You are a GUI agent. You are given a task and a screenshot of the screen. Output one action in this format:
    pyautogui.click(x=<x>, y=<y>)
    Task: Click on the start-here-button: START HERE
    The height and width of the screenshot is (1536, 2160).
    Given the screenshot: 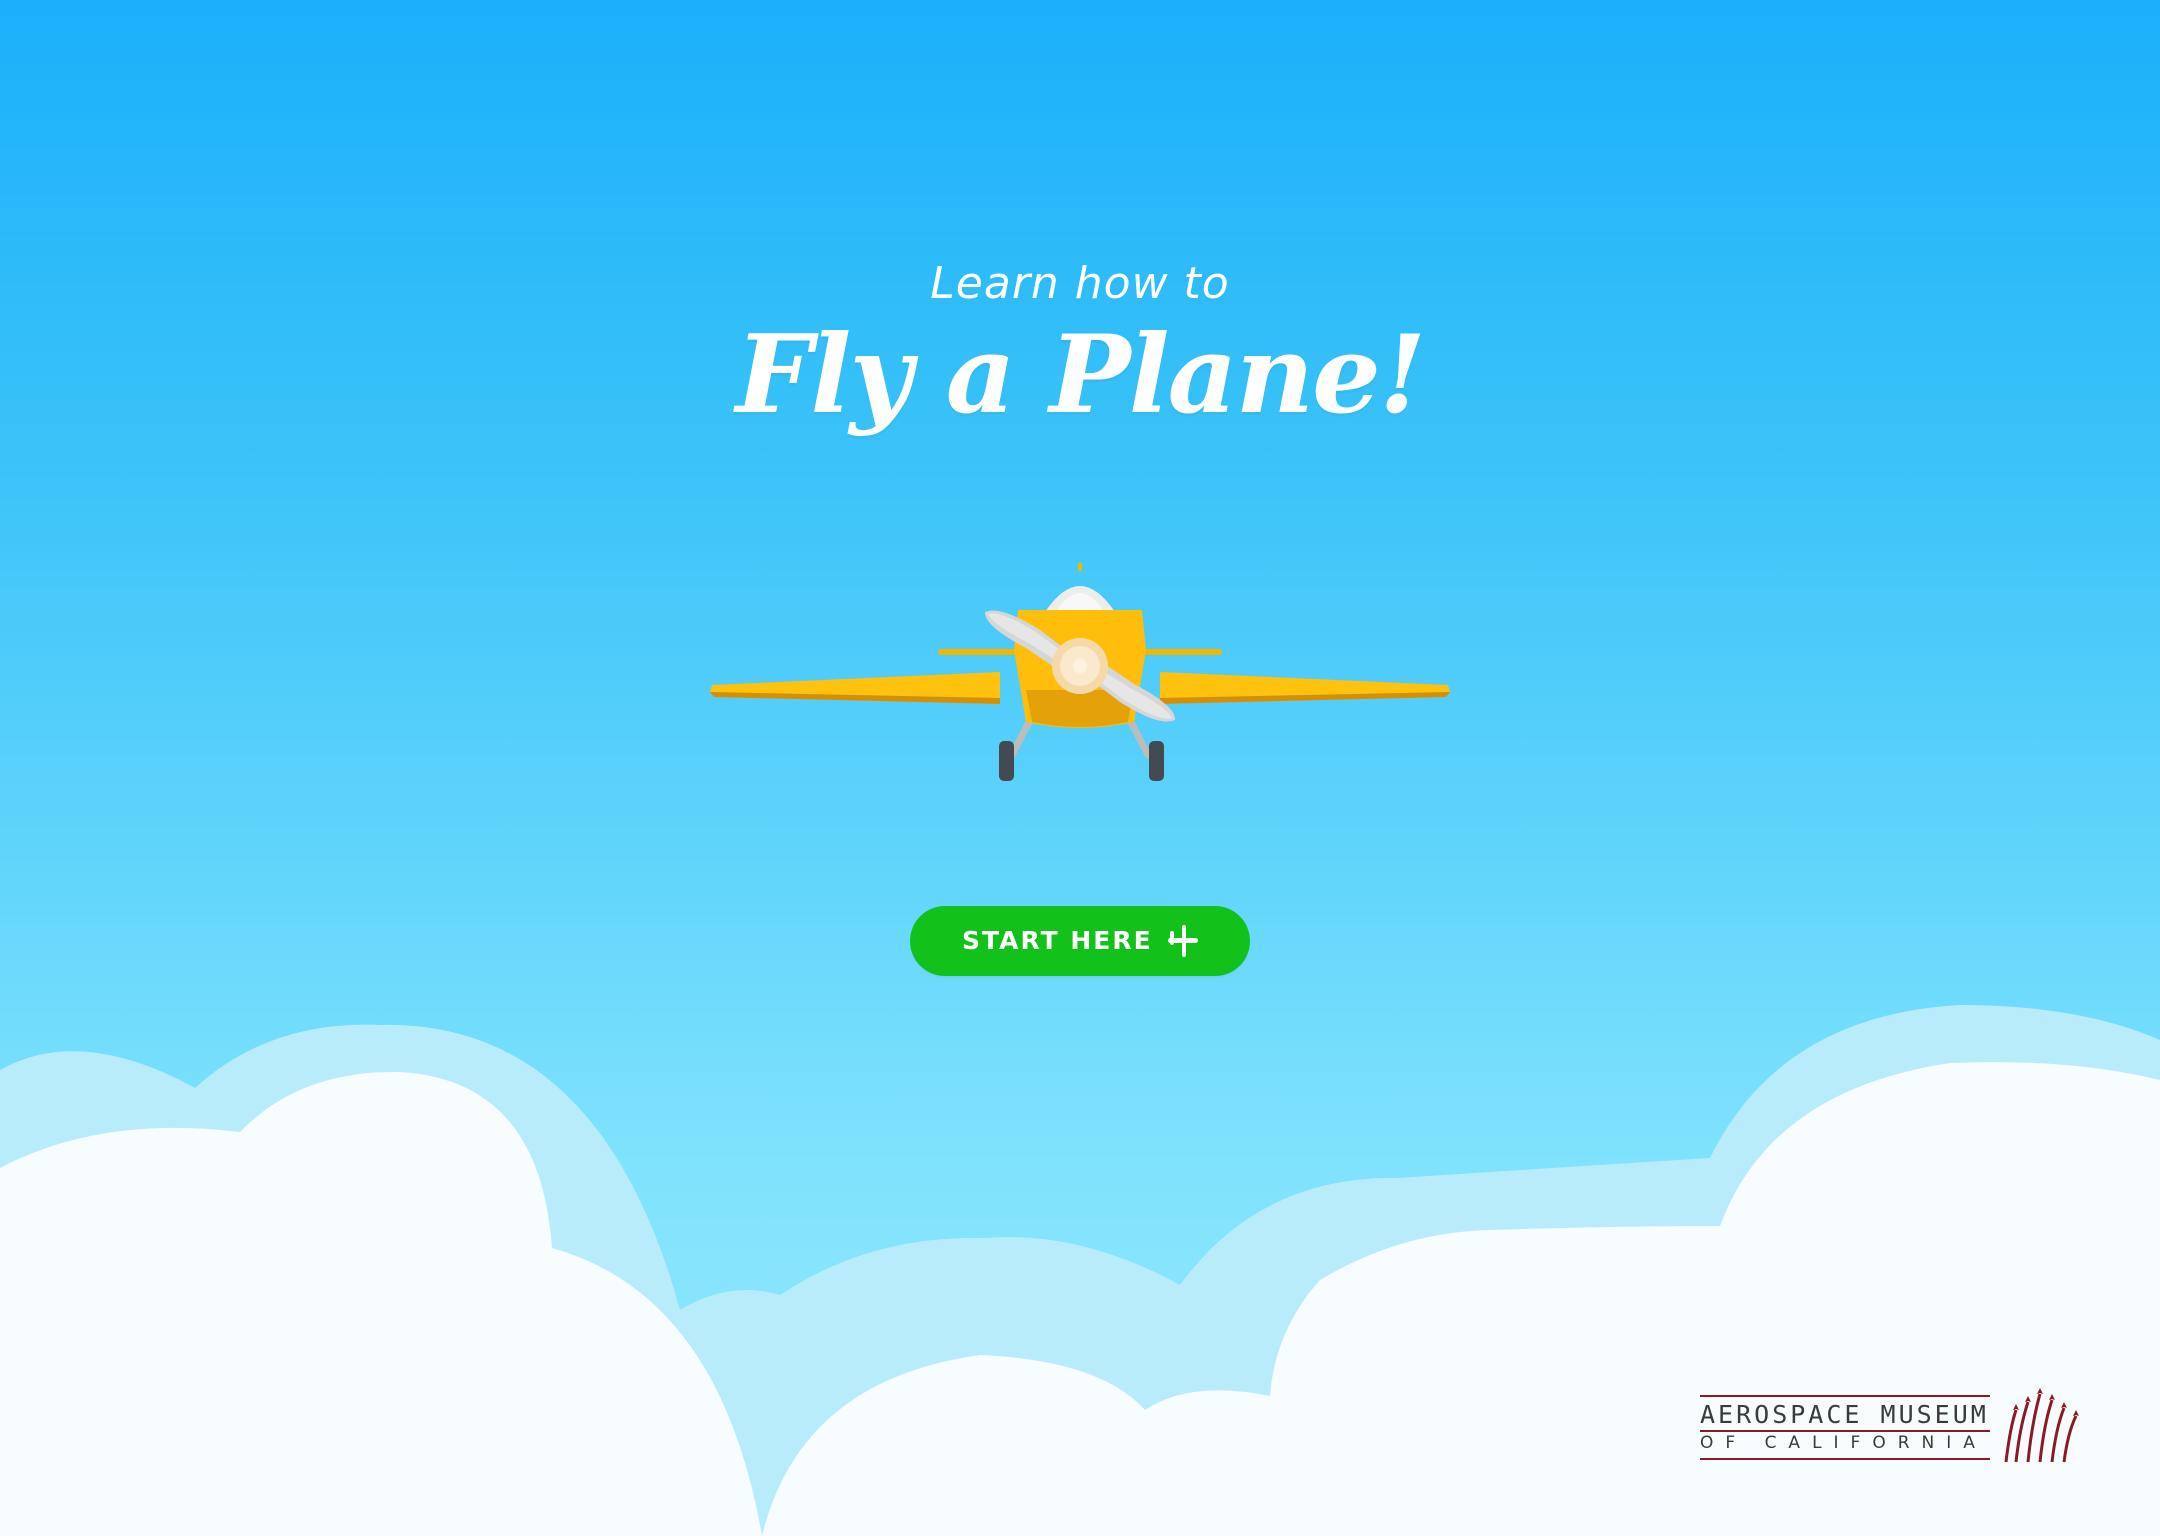 What is the action you would take?
    pyautogui.click(x=1080, y=941)
    